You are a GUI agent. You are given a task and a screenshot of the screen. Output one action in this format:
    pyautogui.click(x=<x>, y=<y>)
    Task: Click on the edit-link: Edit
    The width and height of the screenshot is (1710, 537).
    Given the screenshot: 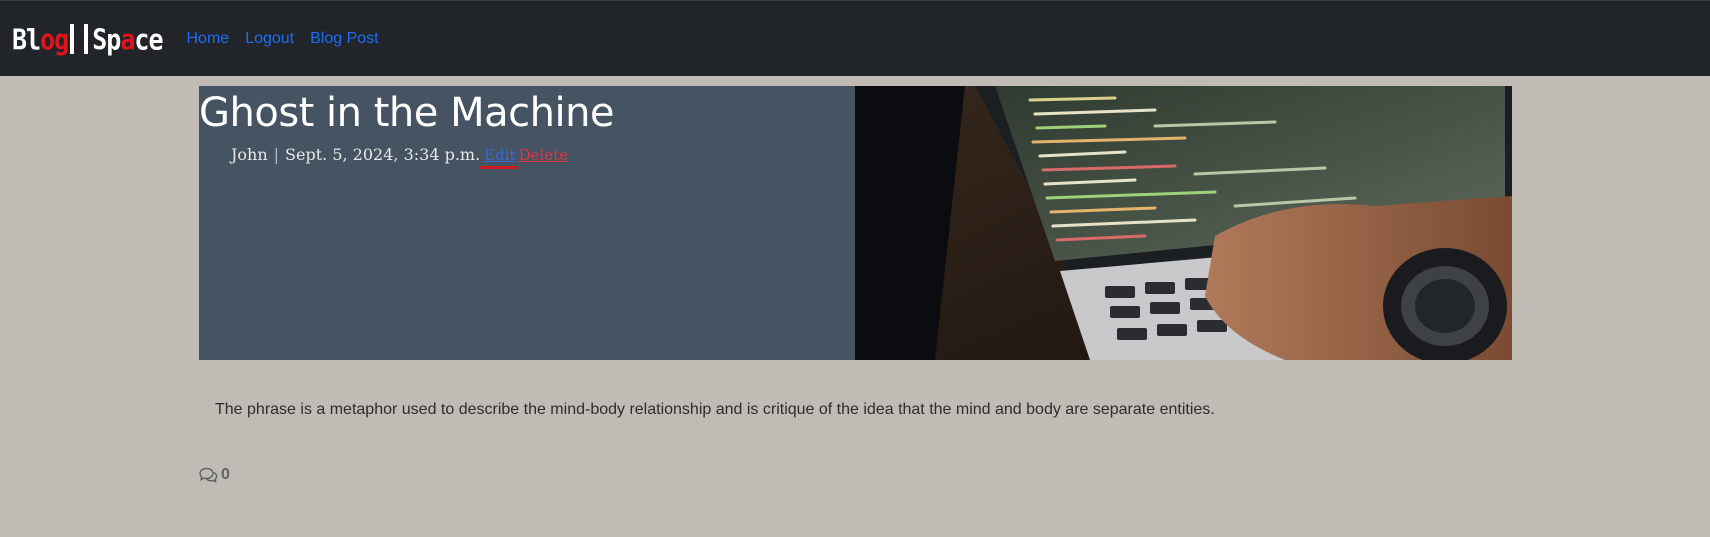 What is the action you would take?
    pyautogui.click(x=499, y=157)
    